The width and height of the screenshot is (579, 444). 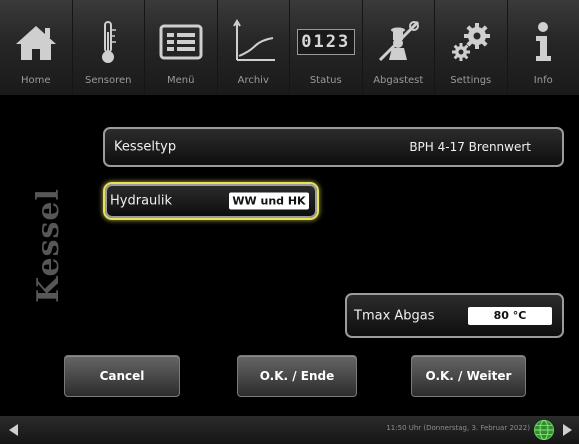 I want to click on cancel-button: Cancel, so click(x=122, y=376).